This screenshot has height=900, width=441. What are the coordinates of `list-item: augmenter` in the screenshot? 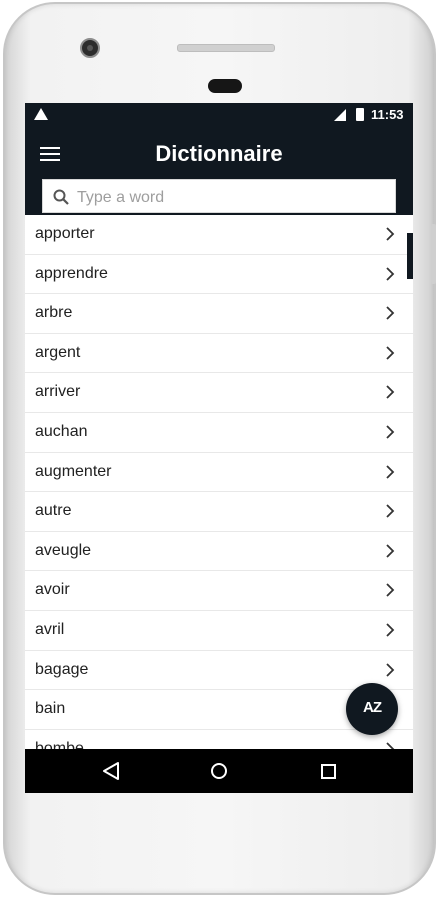 It's located at (219, 473).